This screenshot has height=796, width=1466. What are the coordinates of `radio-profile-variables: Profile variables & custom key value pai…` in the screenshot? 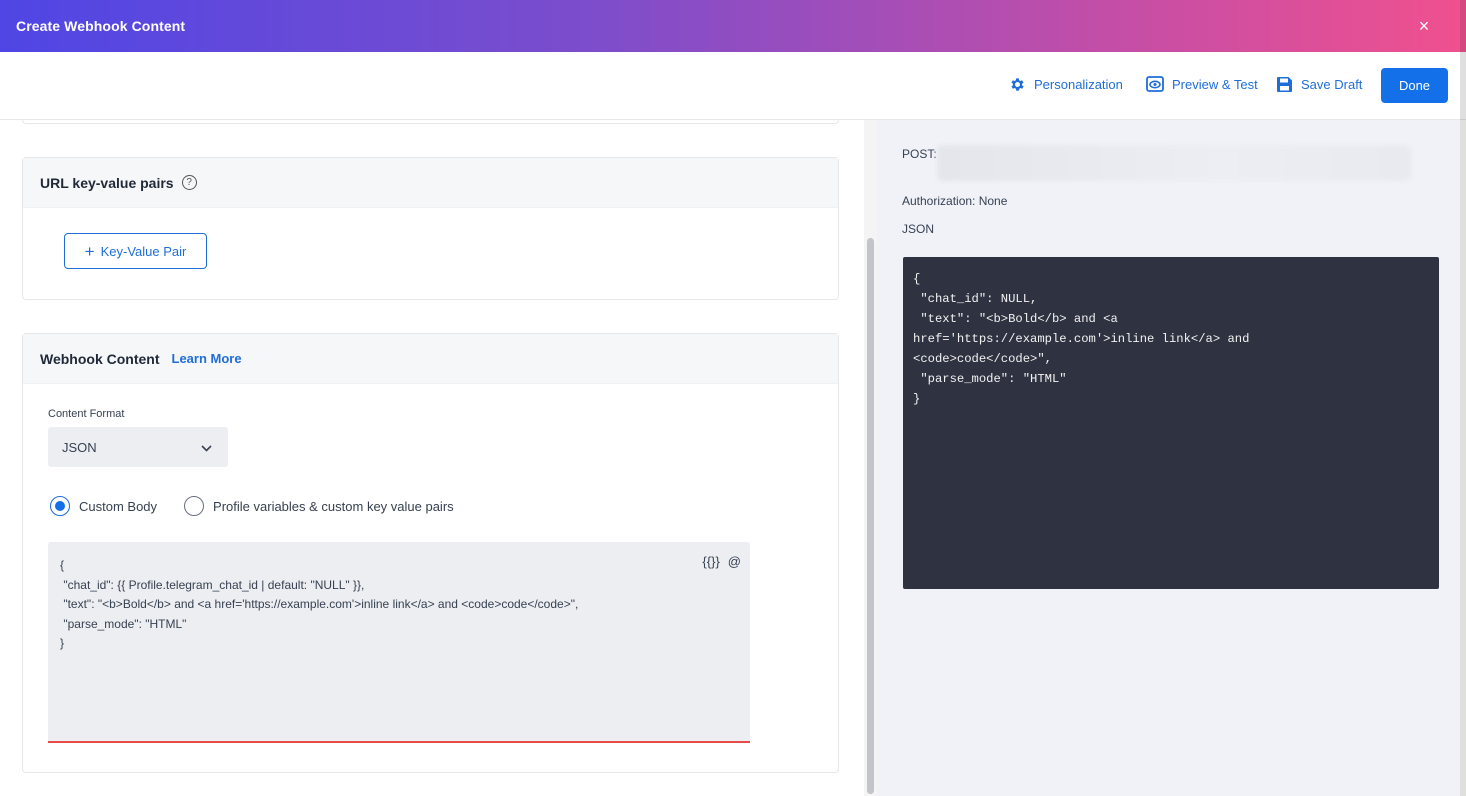 It's located at (319, 506).